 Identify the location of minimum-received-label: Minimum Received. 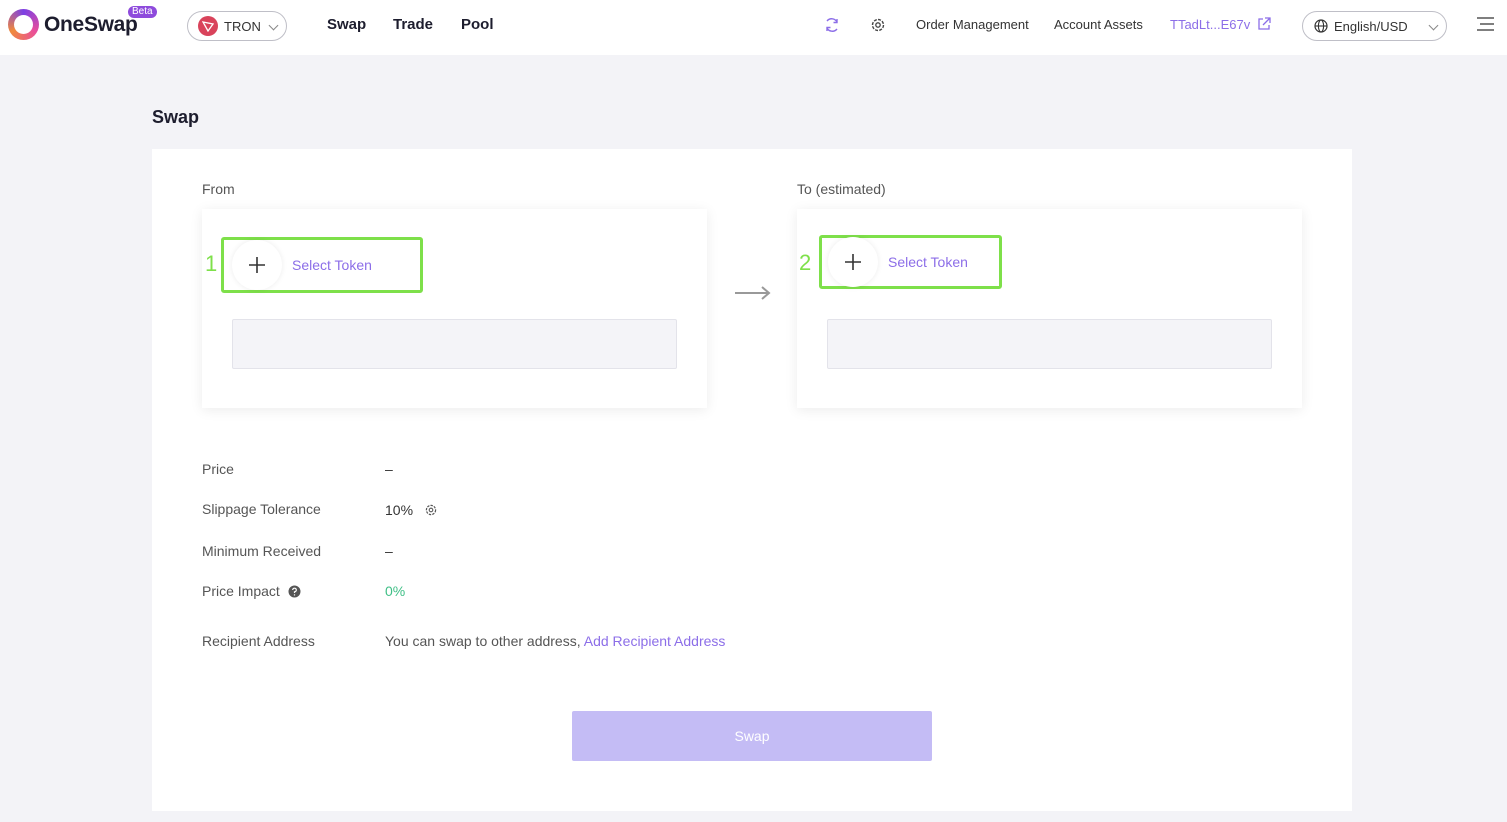
(262, 551).